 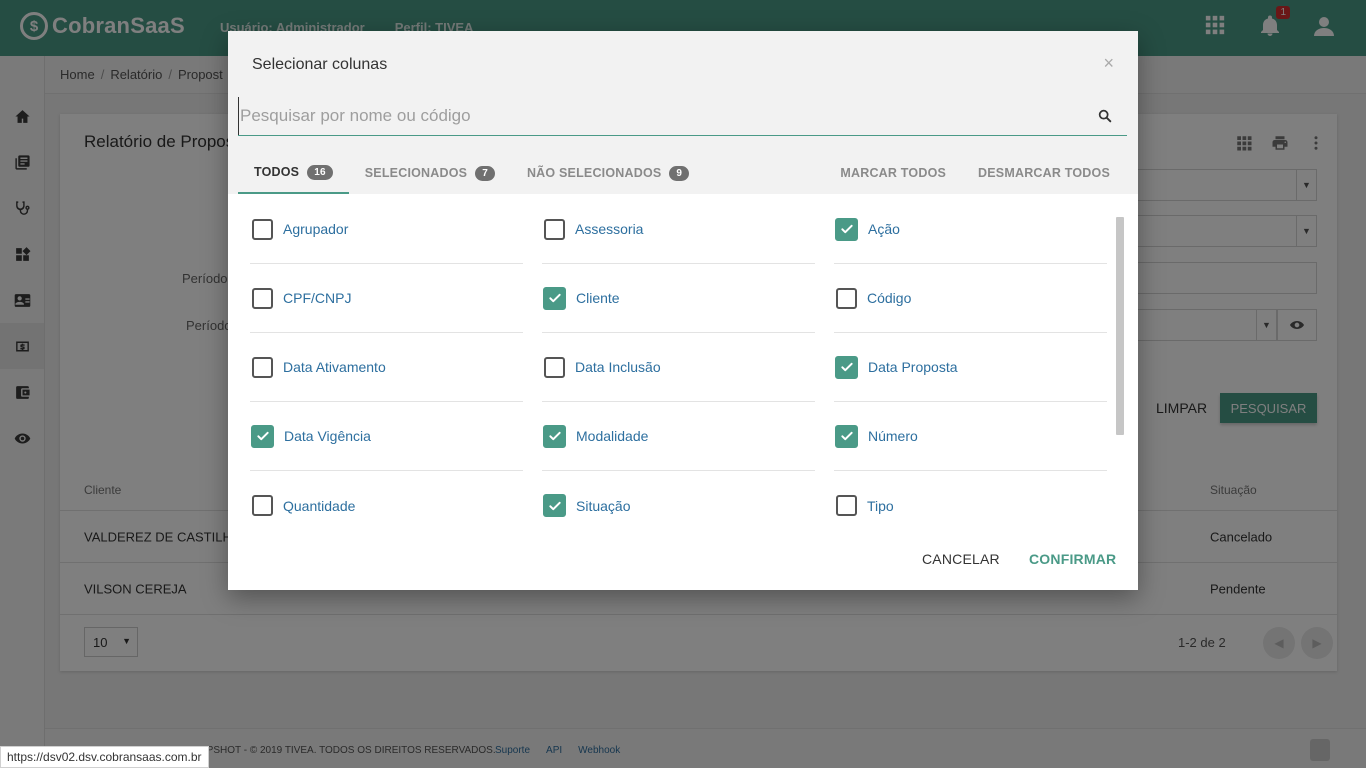 What do you see at coordinates (889, 298) in the screenshot?
I see `column-option-label: Código` at bounding box center [889, 298].